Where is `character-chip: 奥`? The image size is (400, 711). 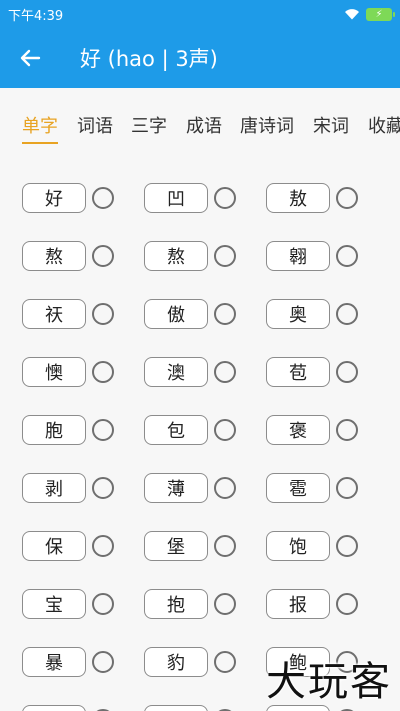
character-chip: 奥 is located at coordinates (298, 314).